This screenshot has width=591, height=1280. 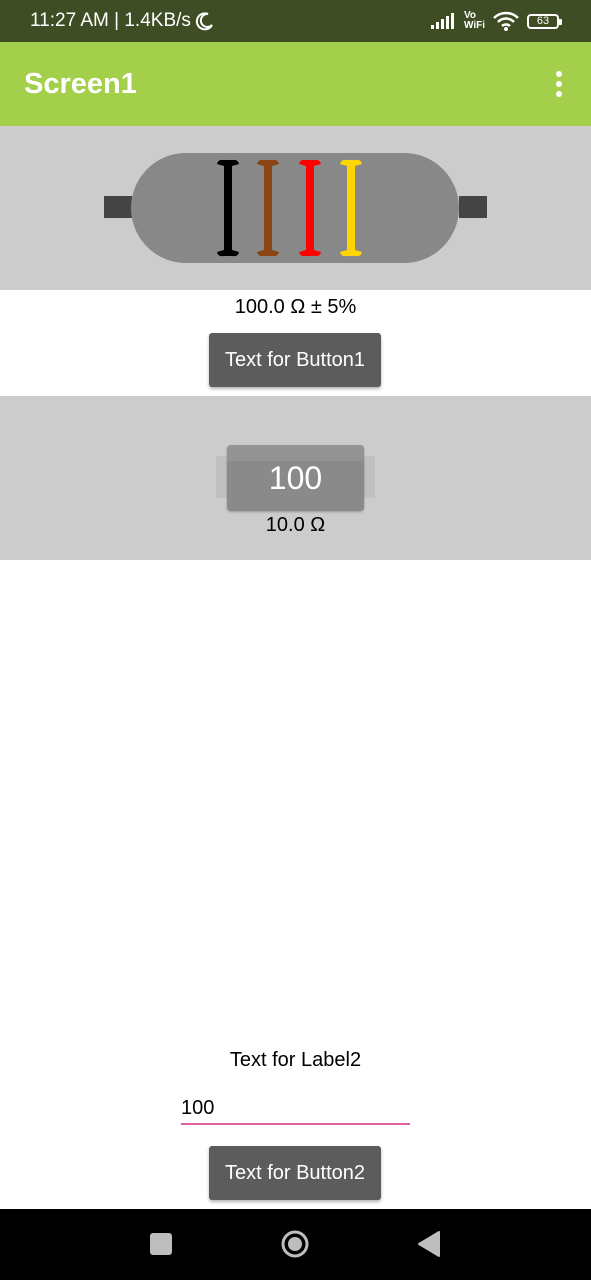 What do you see at coordinates (295, 307) in the screenshot?
I see `resistance-value-label: 100.0 Ω ± 5%` at bounding box center [295, 307].